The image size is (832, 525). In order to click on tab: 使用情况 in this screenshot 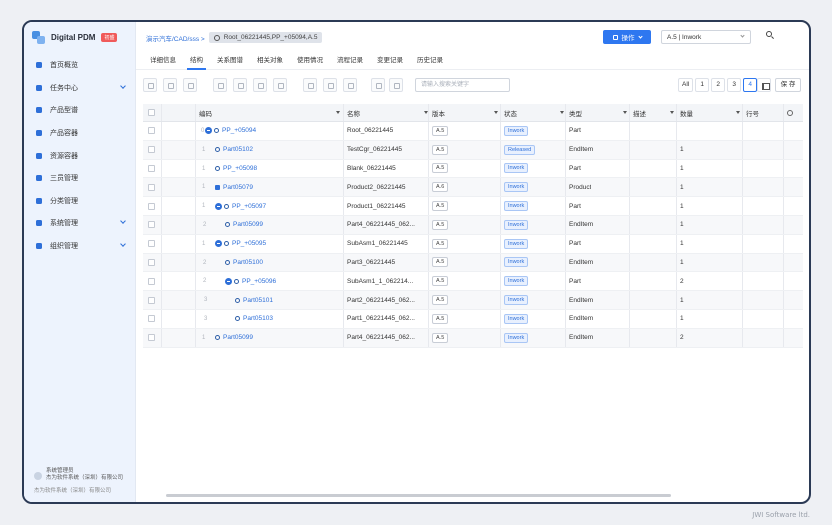, I will do `click(310, 60)`.